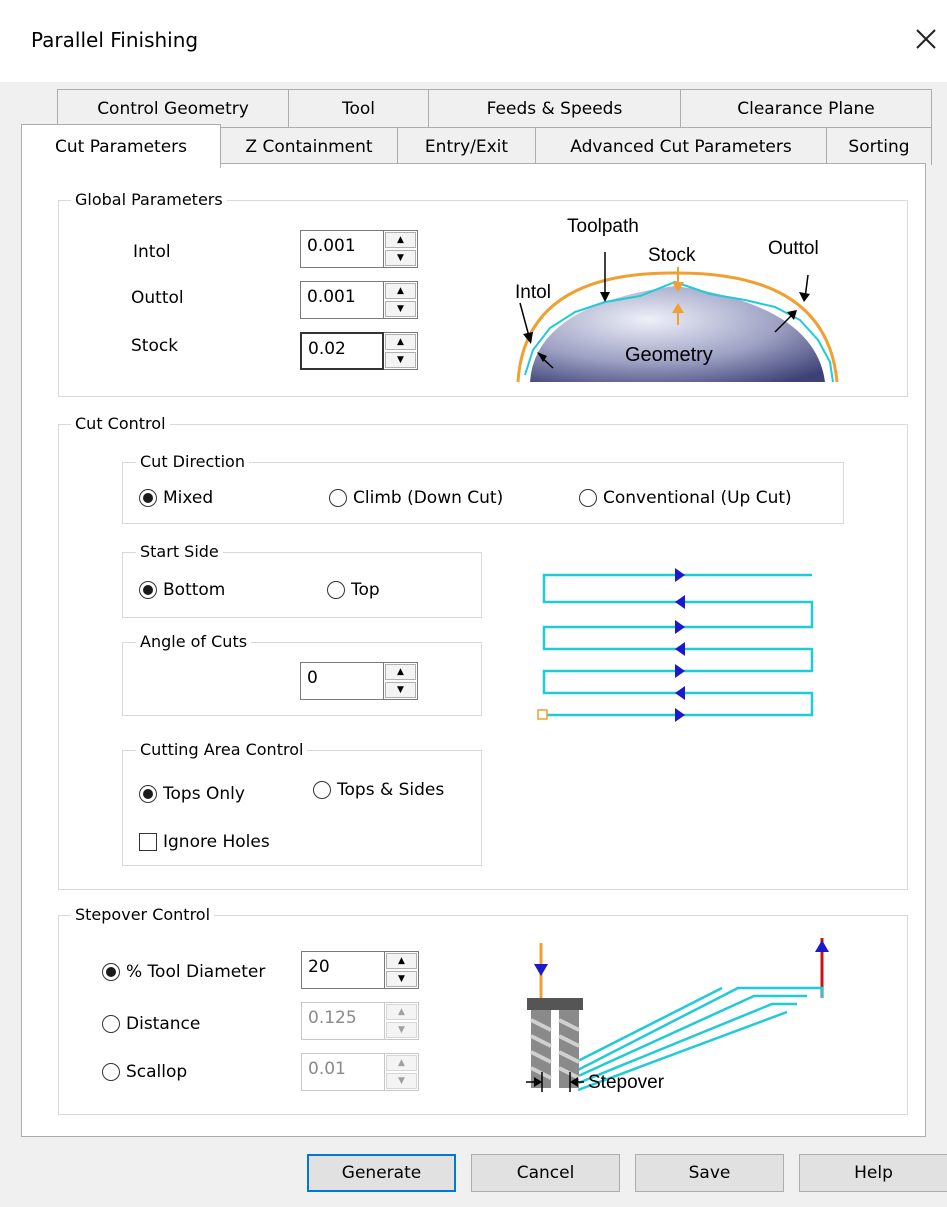 The width and height of the screenshot is (947, 1207). I want to click on scallop-spinner: 0.01 ▲ ▼, so click(360, 1072).